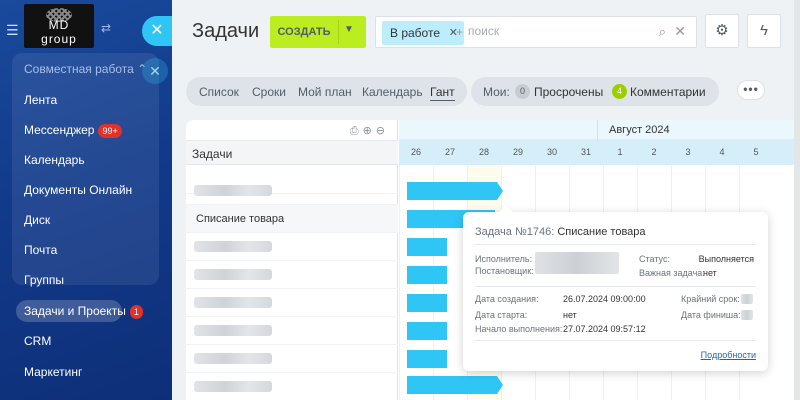 This screenshot has width=800, height=400. I want to click on company-logo: MD group, so click(59, 26).